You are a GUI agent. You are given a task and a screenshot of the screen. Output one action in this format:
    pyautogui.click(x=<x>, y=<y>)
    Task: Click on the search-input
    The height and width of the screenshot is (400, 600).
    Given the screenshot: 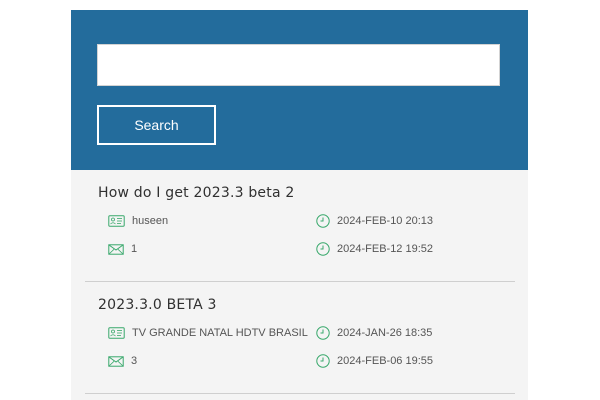 What is the action you would take?
    pyautogui.click(x=298, y=65)
    